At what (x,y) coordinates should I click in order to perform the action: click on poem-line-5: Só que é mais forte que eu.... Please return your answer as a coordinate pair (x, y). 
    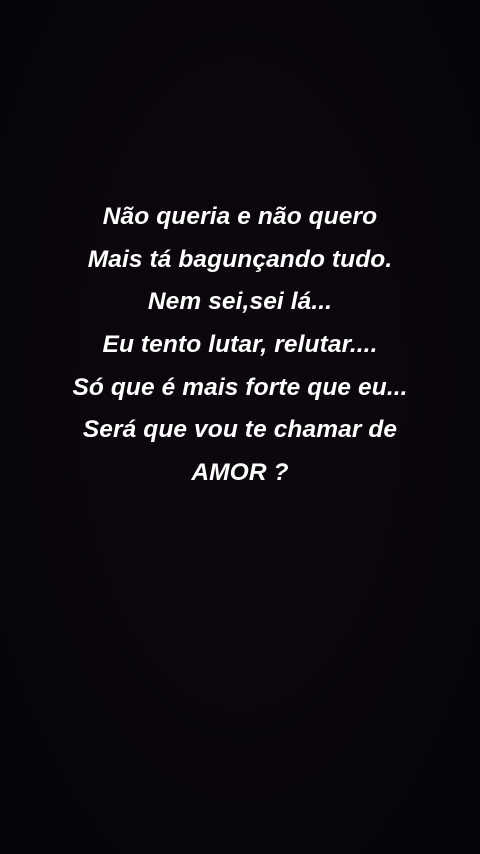
    Looking at the image, I should click on (240, 387).